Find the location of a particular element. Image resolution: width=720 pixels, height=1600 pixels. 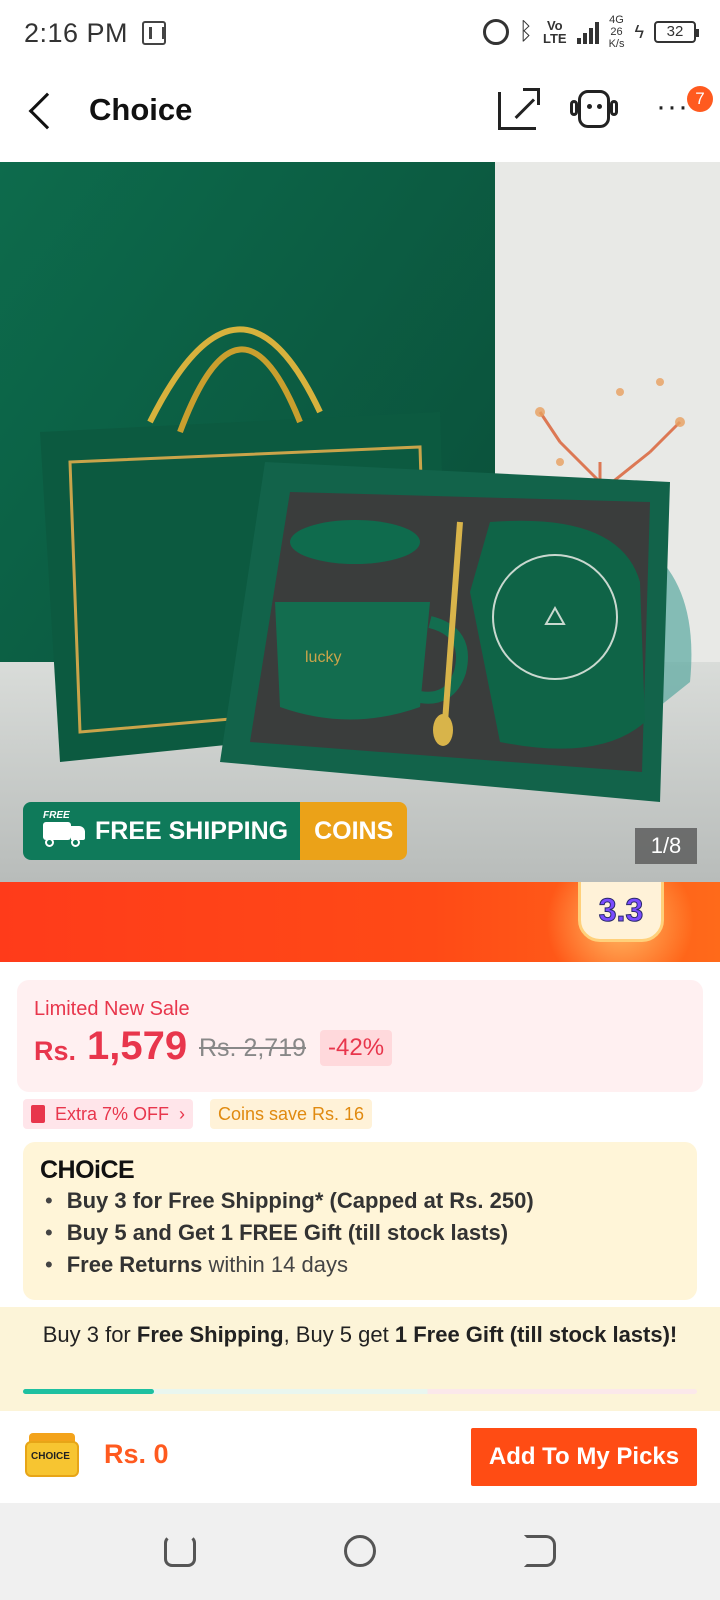

free-shipping-badge: FREE FREE SHIPPING is located at coordinates (162, 831).